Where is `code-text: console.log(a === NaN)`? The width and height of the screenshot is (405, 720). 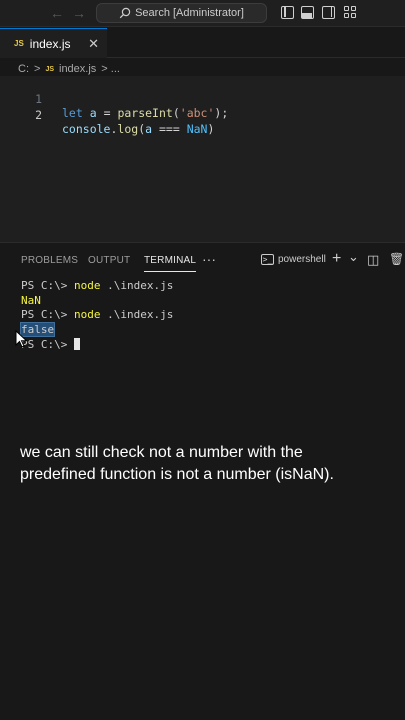
code-text: console.log(a === NaN) is located at coordinates (138, 129).